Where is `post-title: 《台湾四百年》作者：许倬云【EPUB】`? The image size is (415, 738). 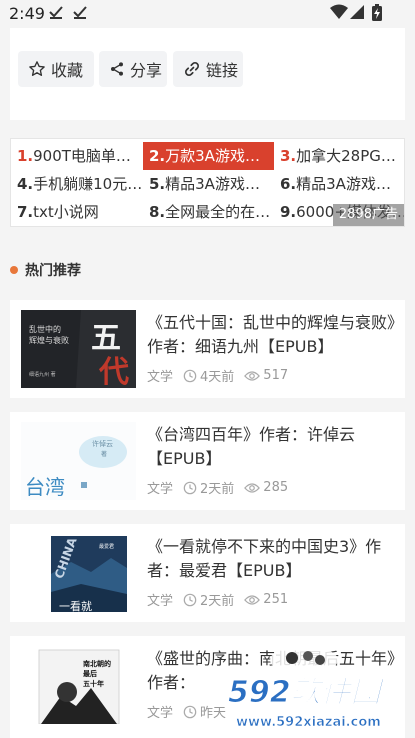
post-title: 《台湾四百年》作者：许倬云【EPUB】 is located at coordinates (272, 447).